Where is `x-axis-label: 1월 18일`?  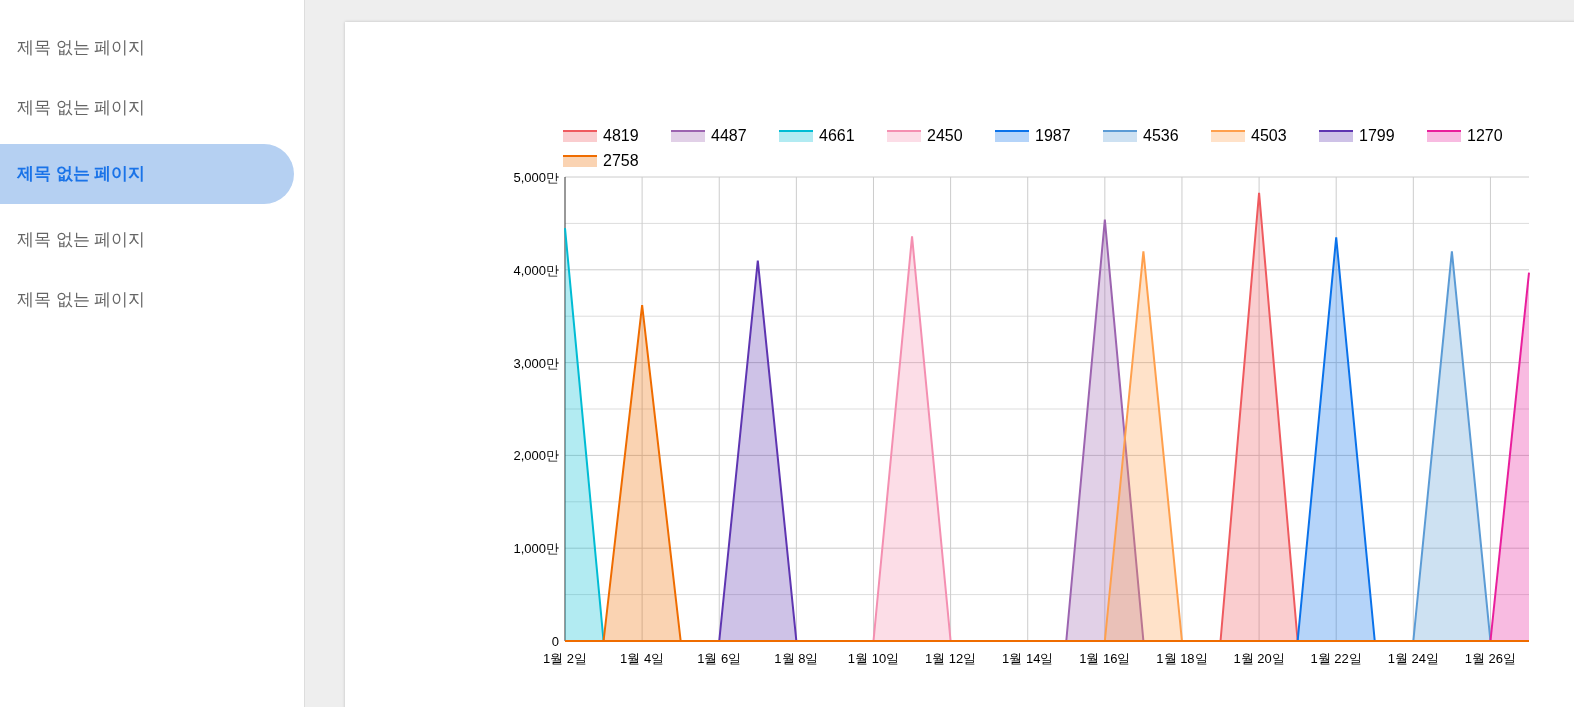
x-axis-label: 1월 18일 is located at coordinates (1182, 658).